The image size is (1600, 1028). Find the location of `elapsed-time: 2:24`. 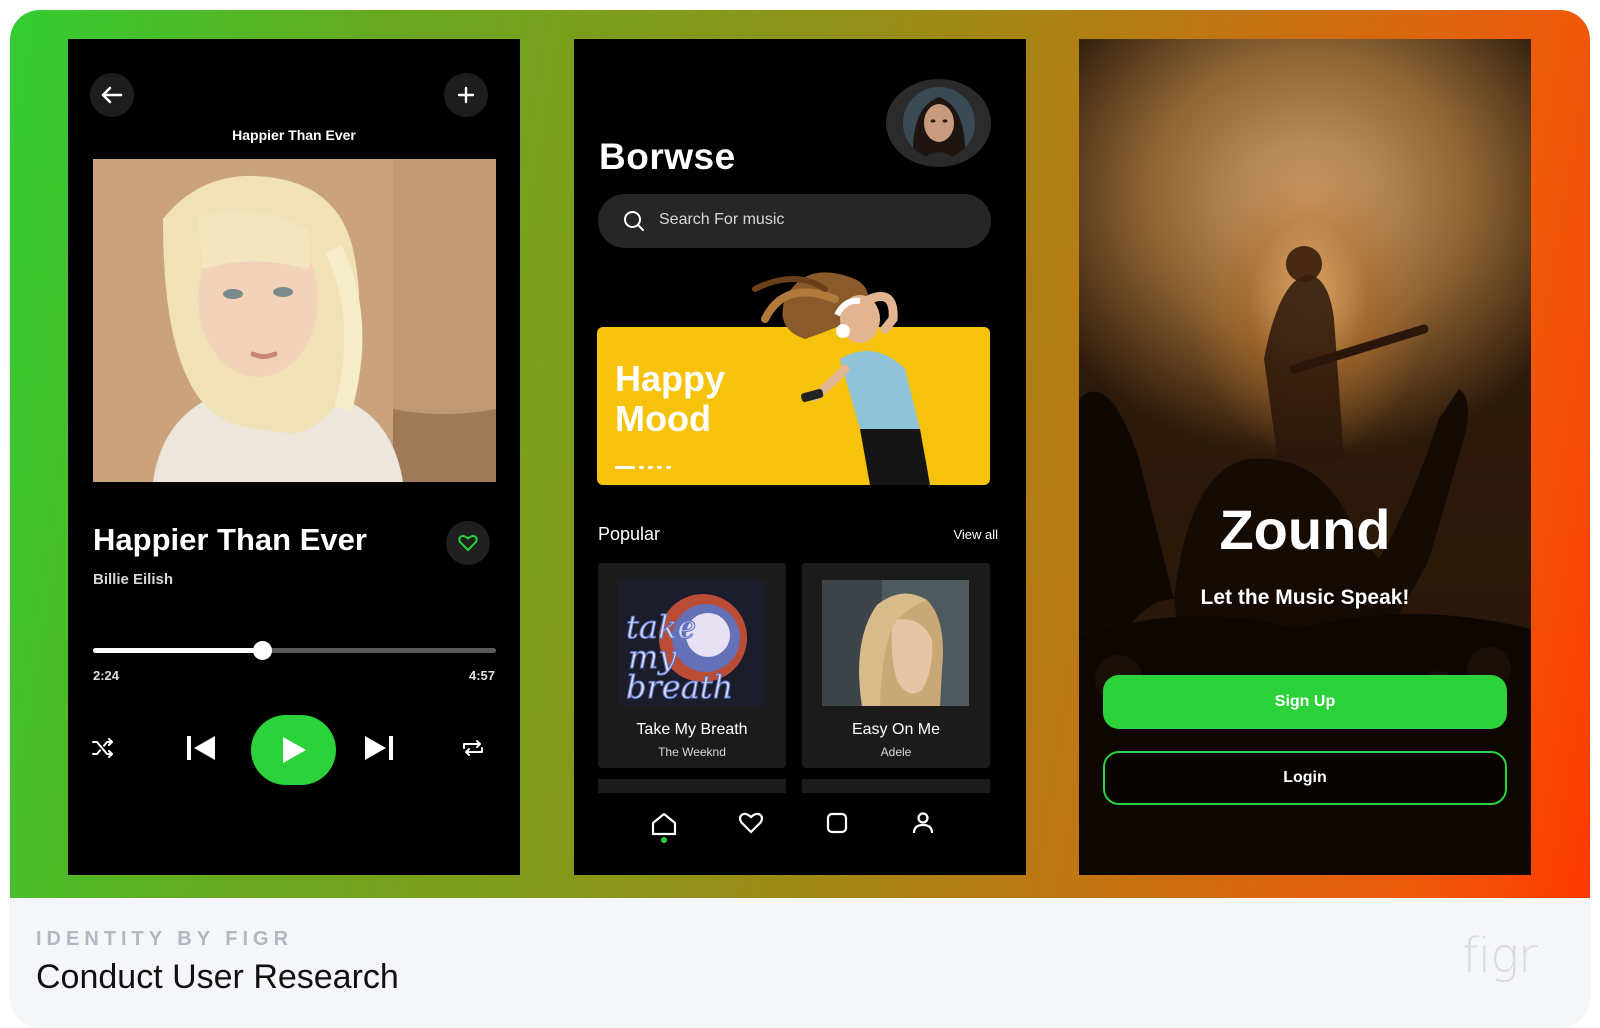

elapsed-time: 2:24 is located at coordinates (106, 675).